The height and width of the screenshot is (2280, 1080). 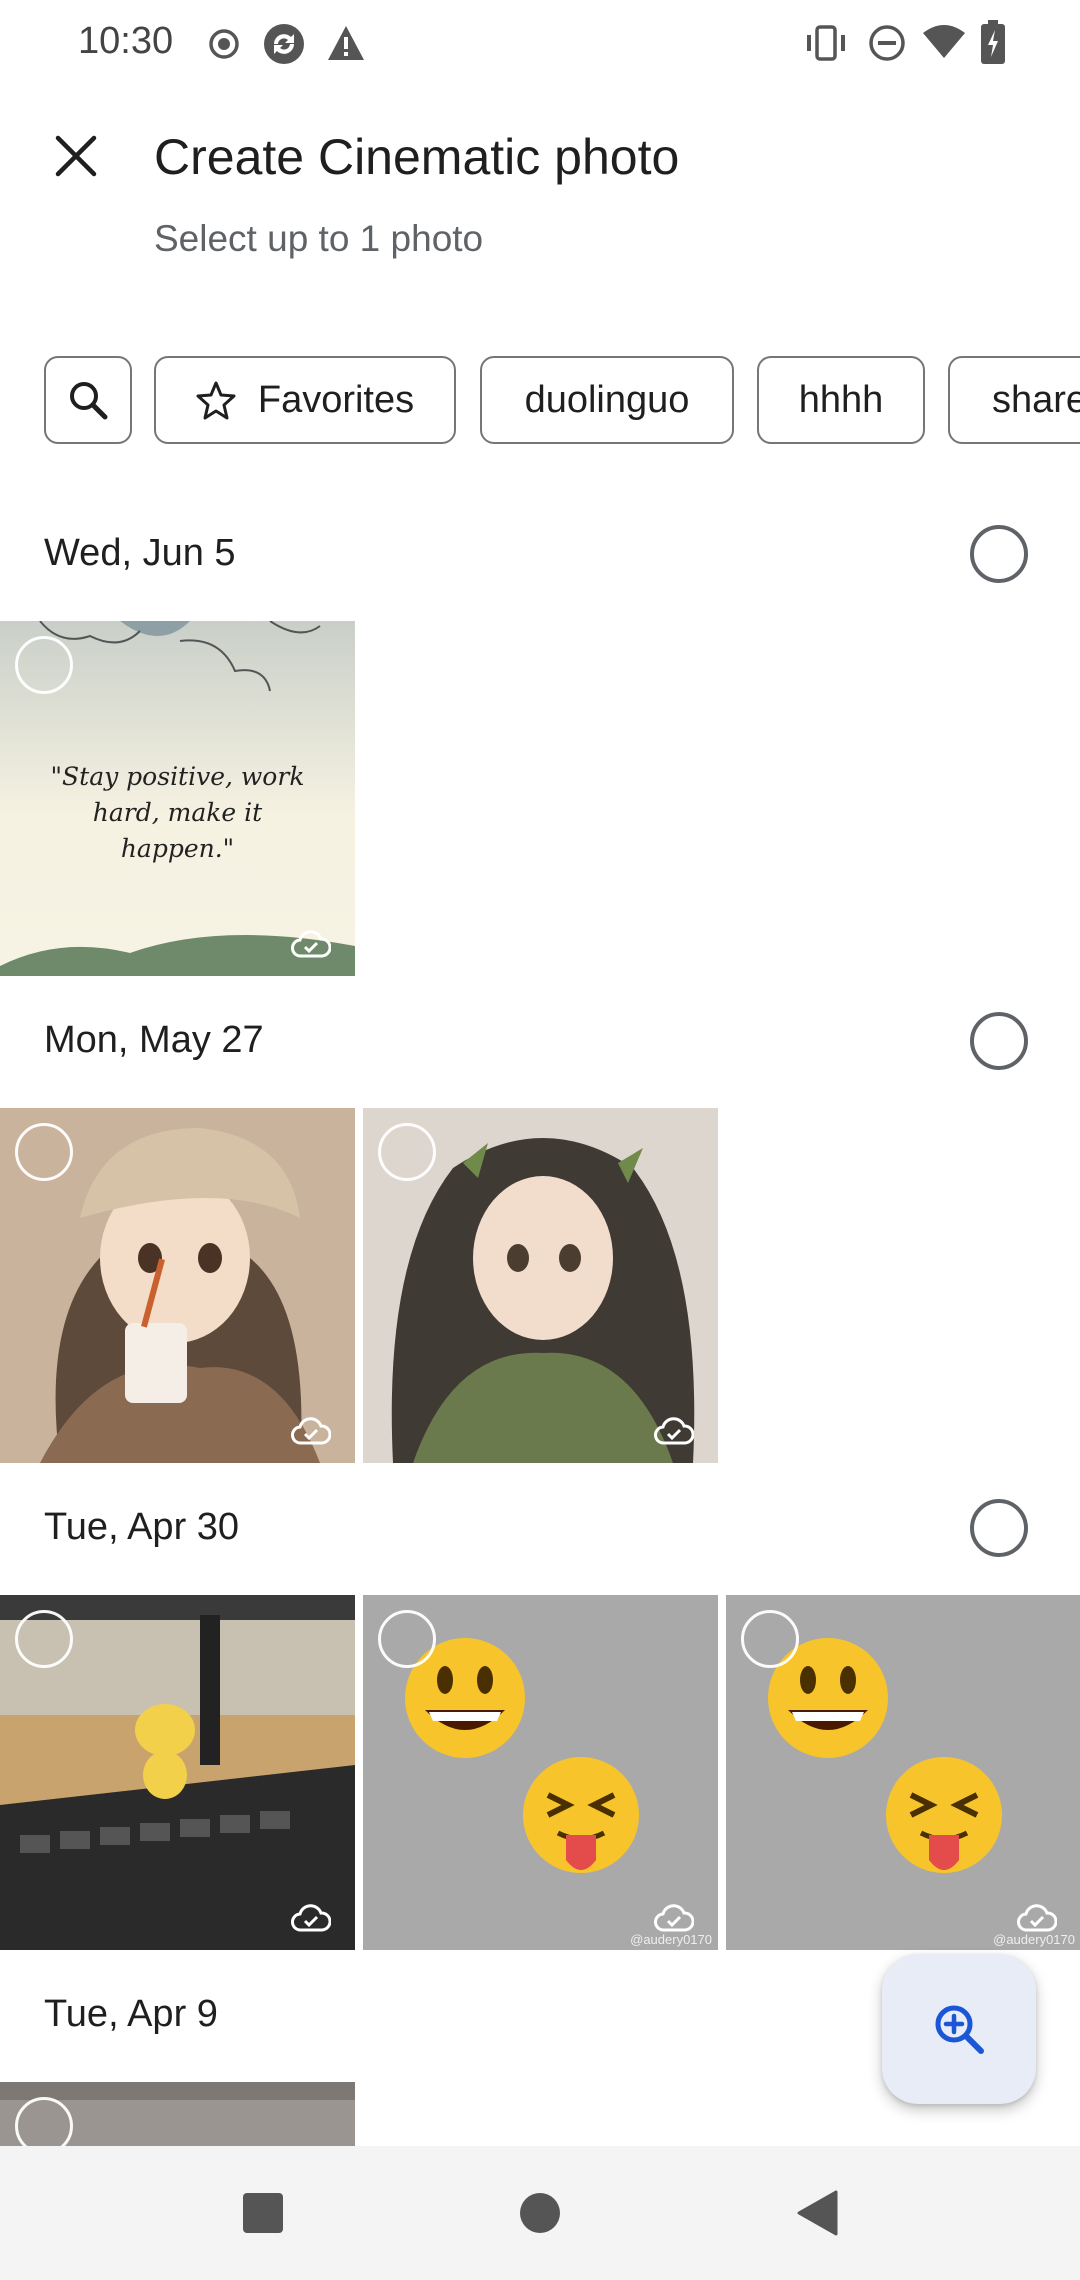 I want to click on search-chip, so click(x=88, y=400).